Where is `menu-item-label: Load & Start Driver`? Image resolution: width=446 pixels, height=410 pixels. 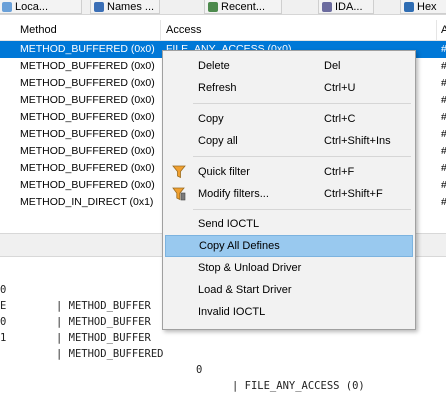
menu-item-label: Load & Start Driver is located at coordinates (245, 290).